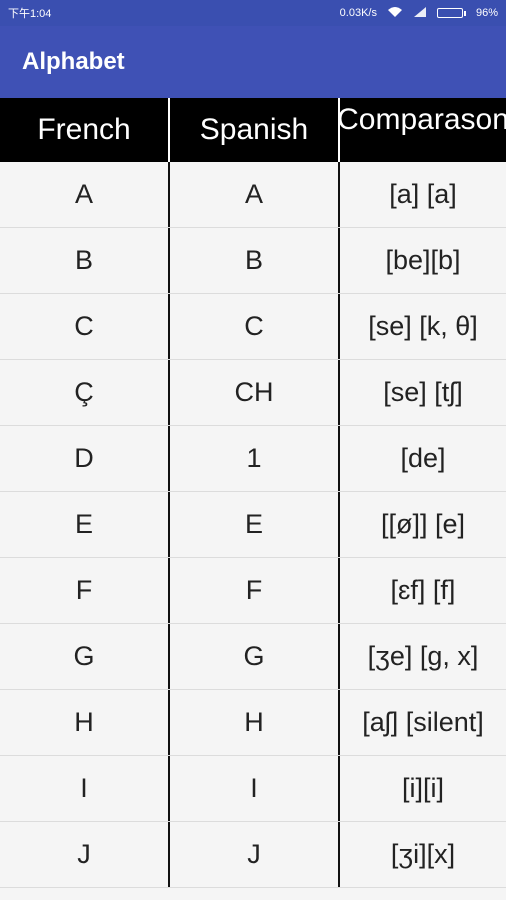 The height and width of the screenshot is (900, 506). I want to click on table-row: J J [ʒi][x], so click(253, 855).